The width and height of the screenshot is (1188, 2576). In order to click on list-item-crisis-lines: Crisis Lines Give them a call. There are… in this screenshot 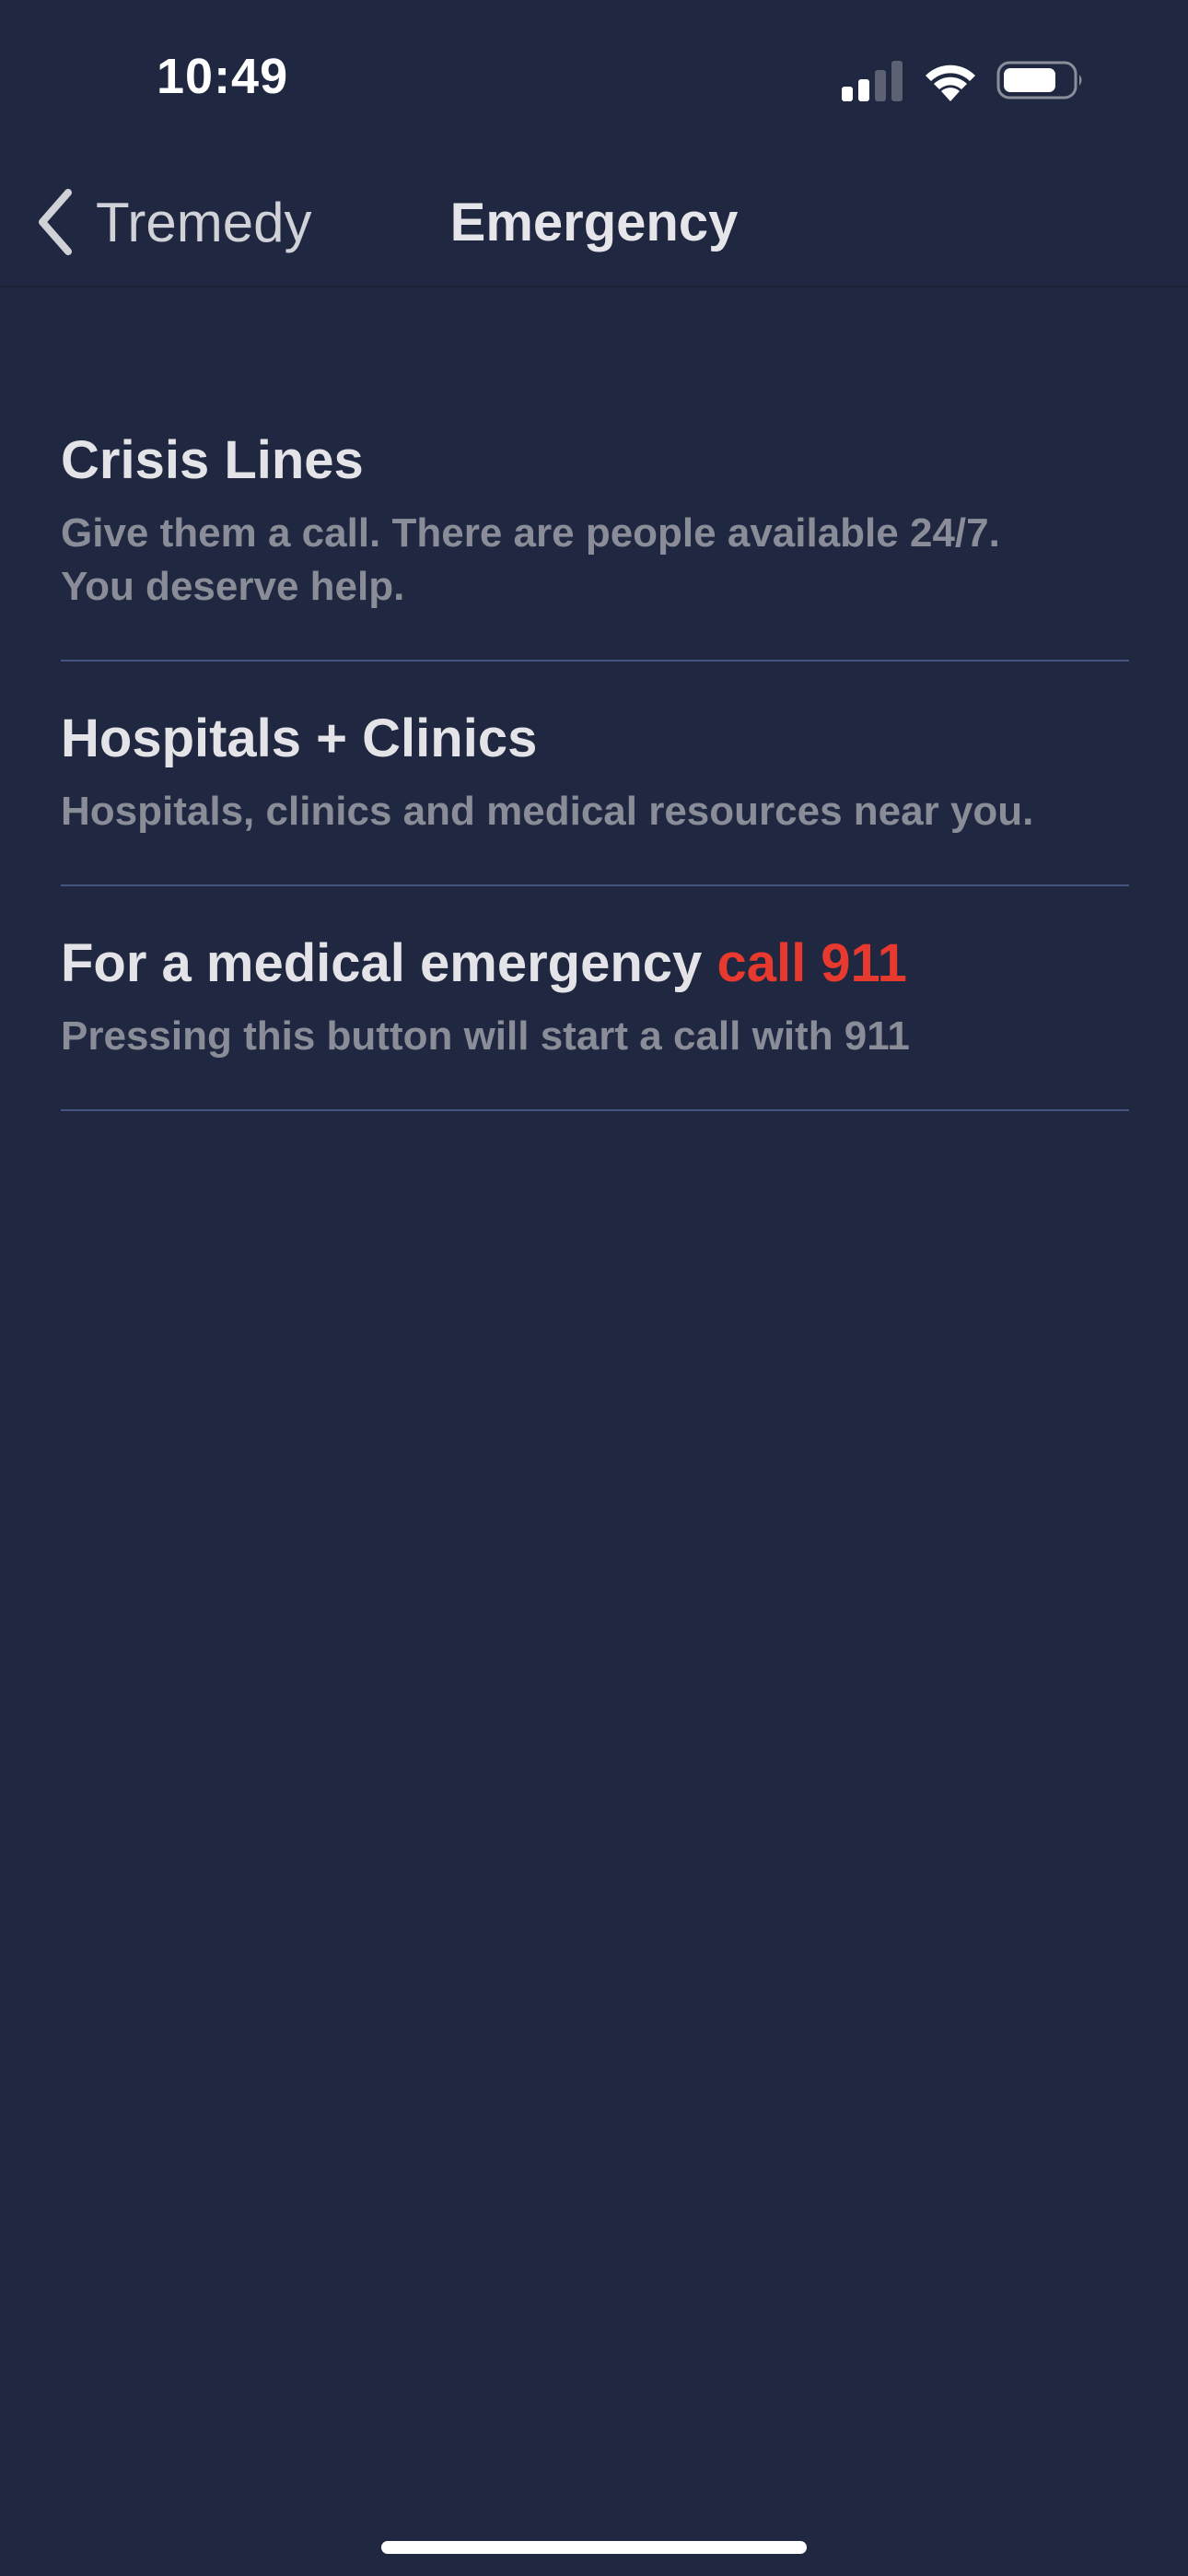, I will do `click(595, 543)`.